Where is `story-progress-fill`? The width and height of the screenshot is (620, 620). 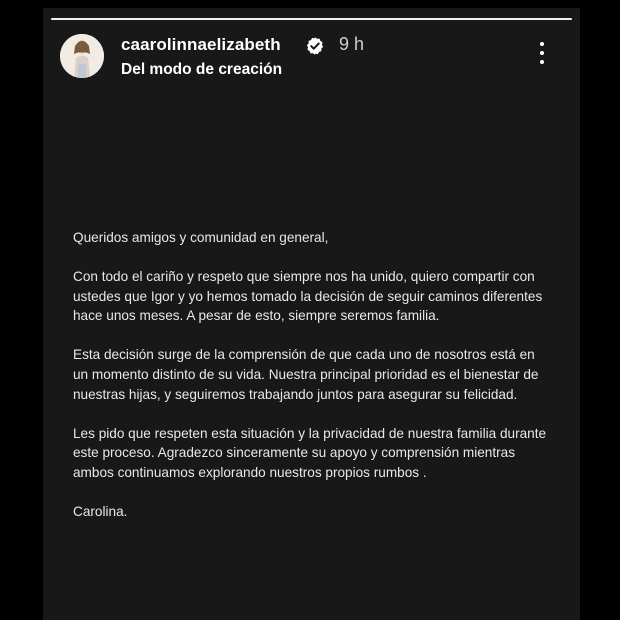 story-progress-fill is located at coordinates (311, 19).